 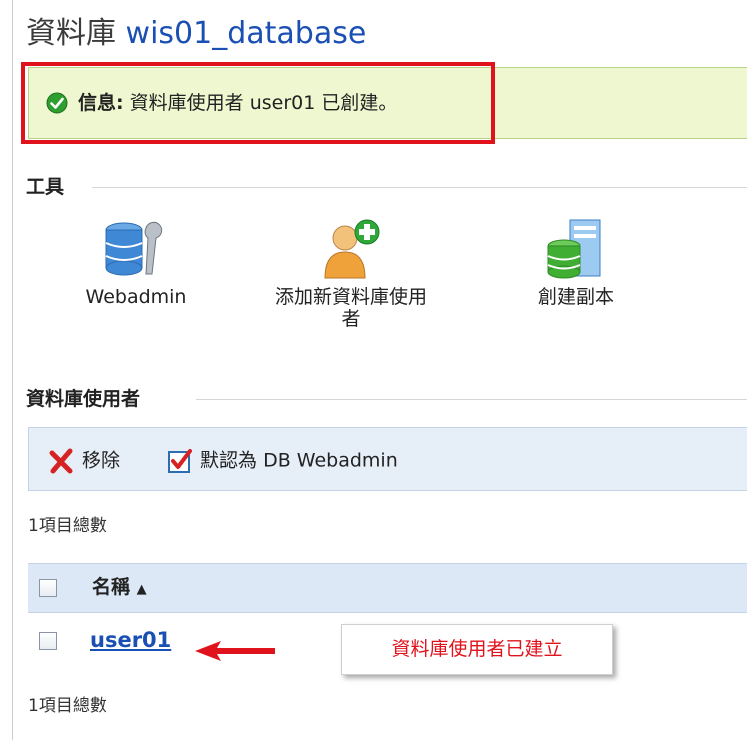 I want to click on tool-webadmin: Webadmin, so click(x=136, y=263).